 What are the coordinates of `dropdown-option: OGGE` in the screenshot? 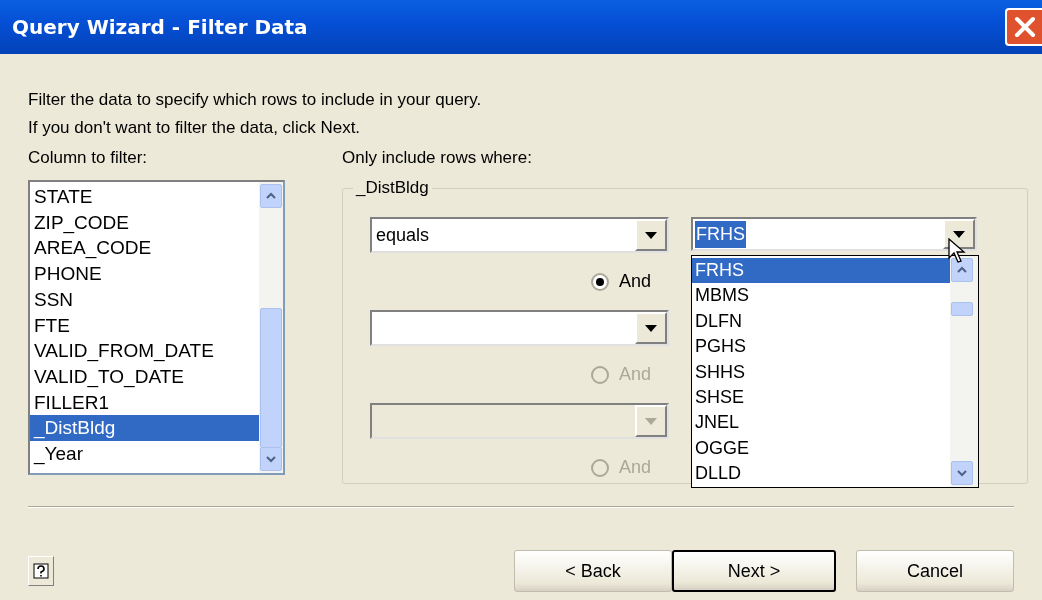 It's located at (821, 448).